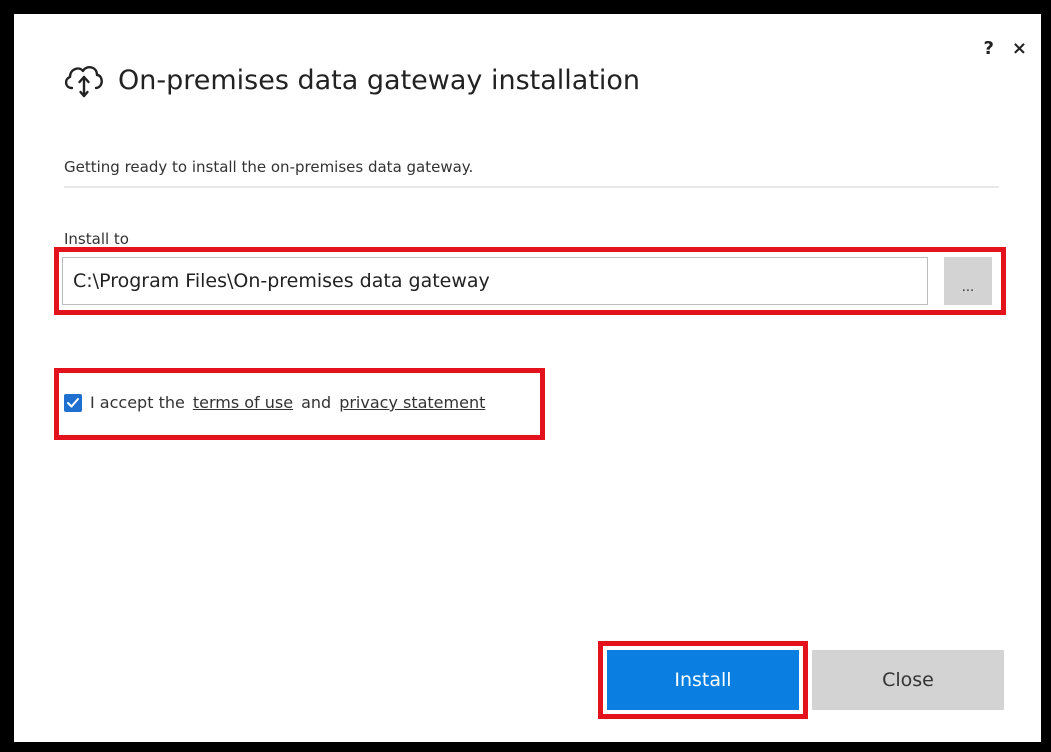 The image size is (1051, 752). What do you see at coordinates (531, 187) in the screenshot?
I see `divider` at bounding box center [531, 187].